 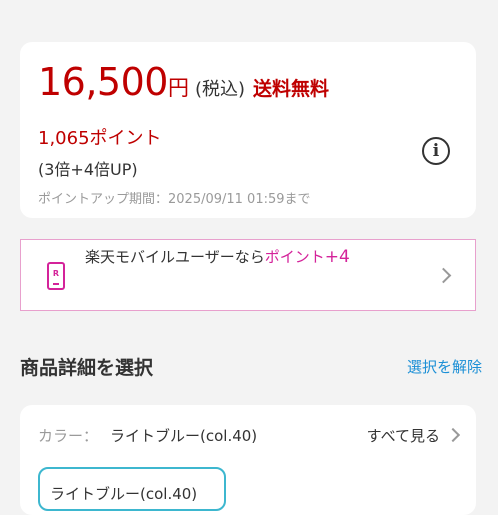 I want to click on price-amount: 16,500, so click(x=103, y=82).